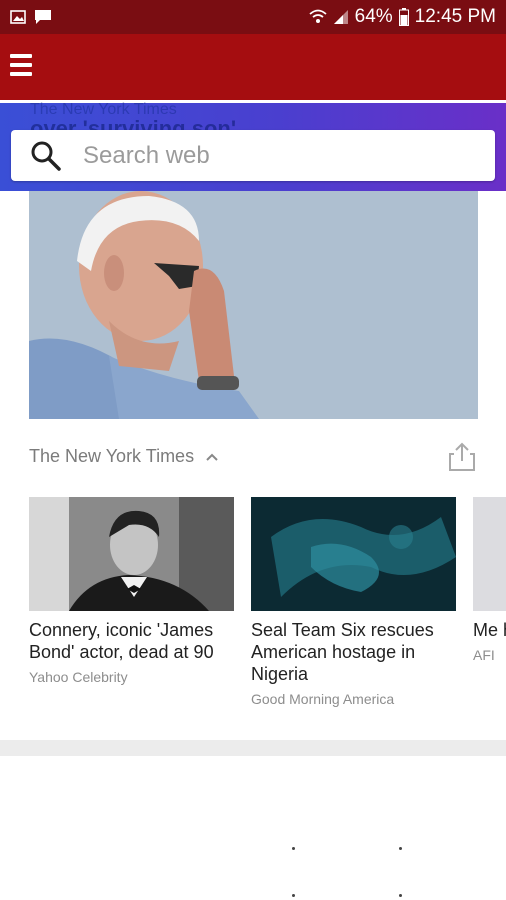  What do you see at coordinates (273, 155) in the screenshot?
I see `search-input` at bounding box center [273, 155].